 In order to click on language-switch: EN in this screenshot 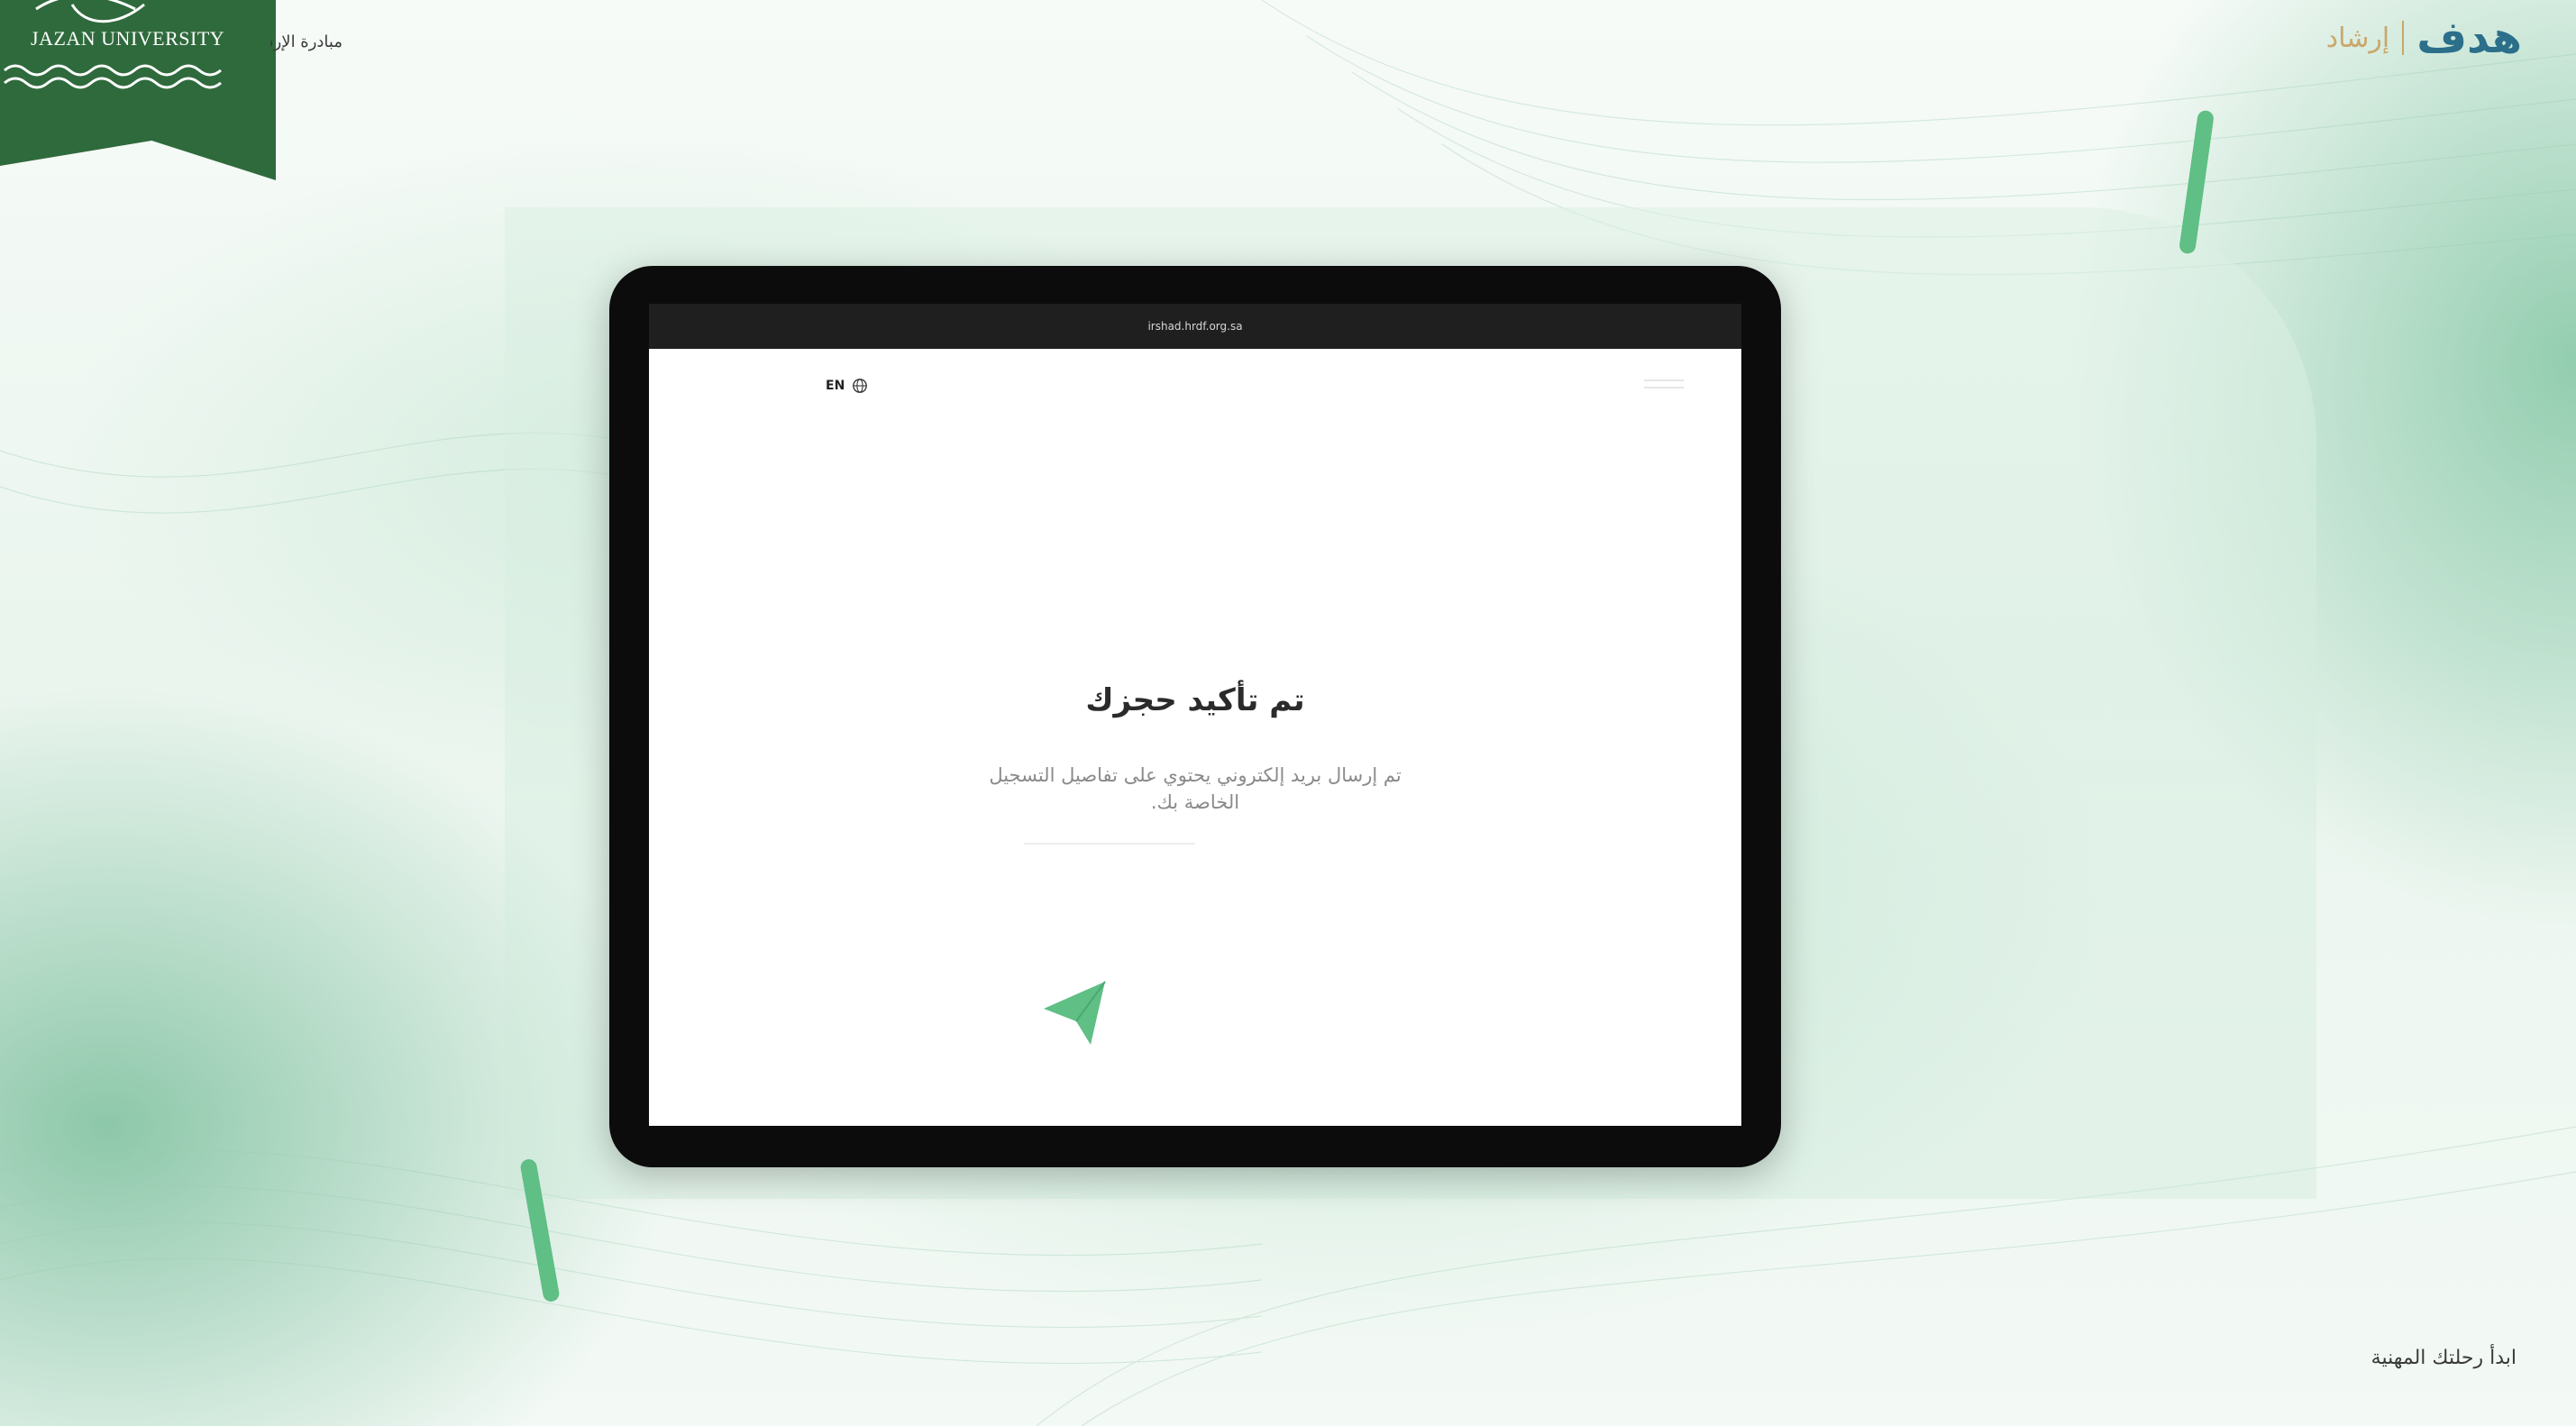, I will do `click(847, 386)`.